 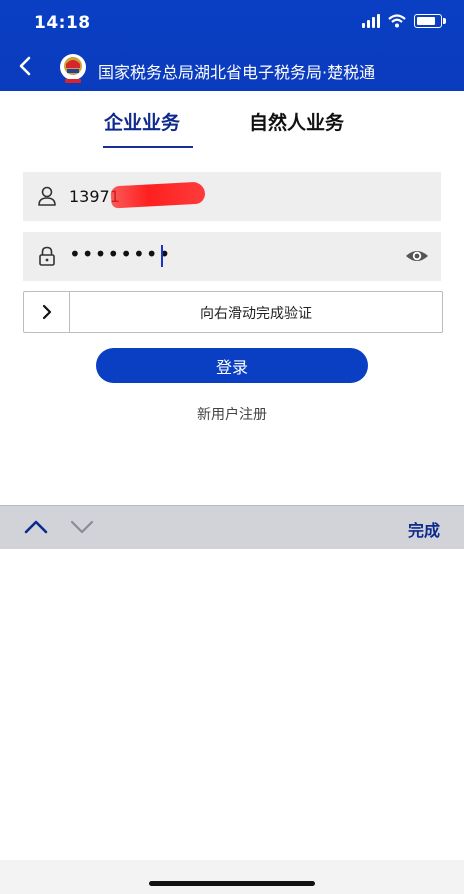 What do you see at coordinates (232, 130) in the screenshot?
I see `tab-bar: 企业业务 自然人业务` at bounding box center [232, 130].